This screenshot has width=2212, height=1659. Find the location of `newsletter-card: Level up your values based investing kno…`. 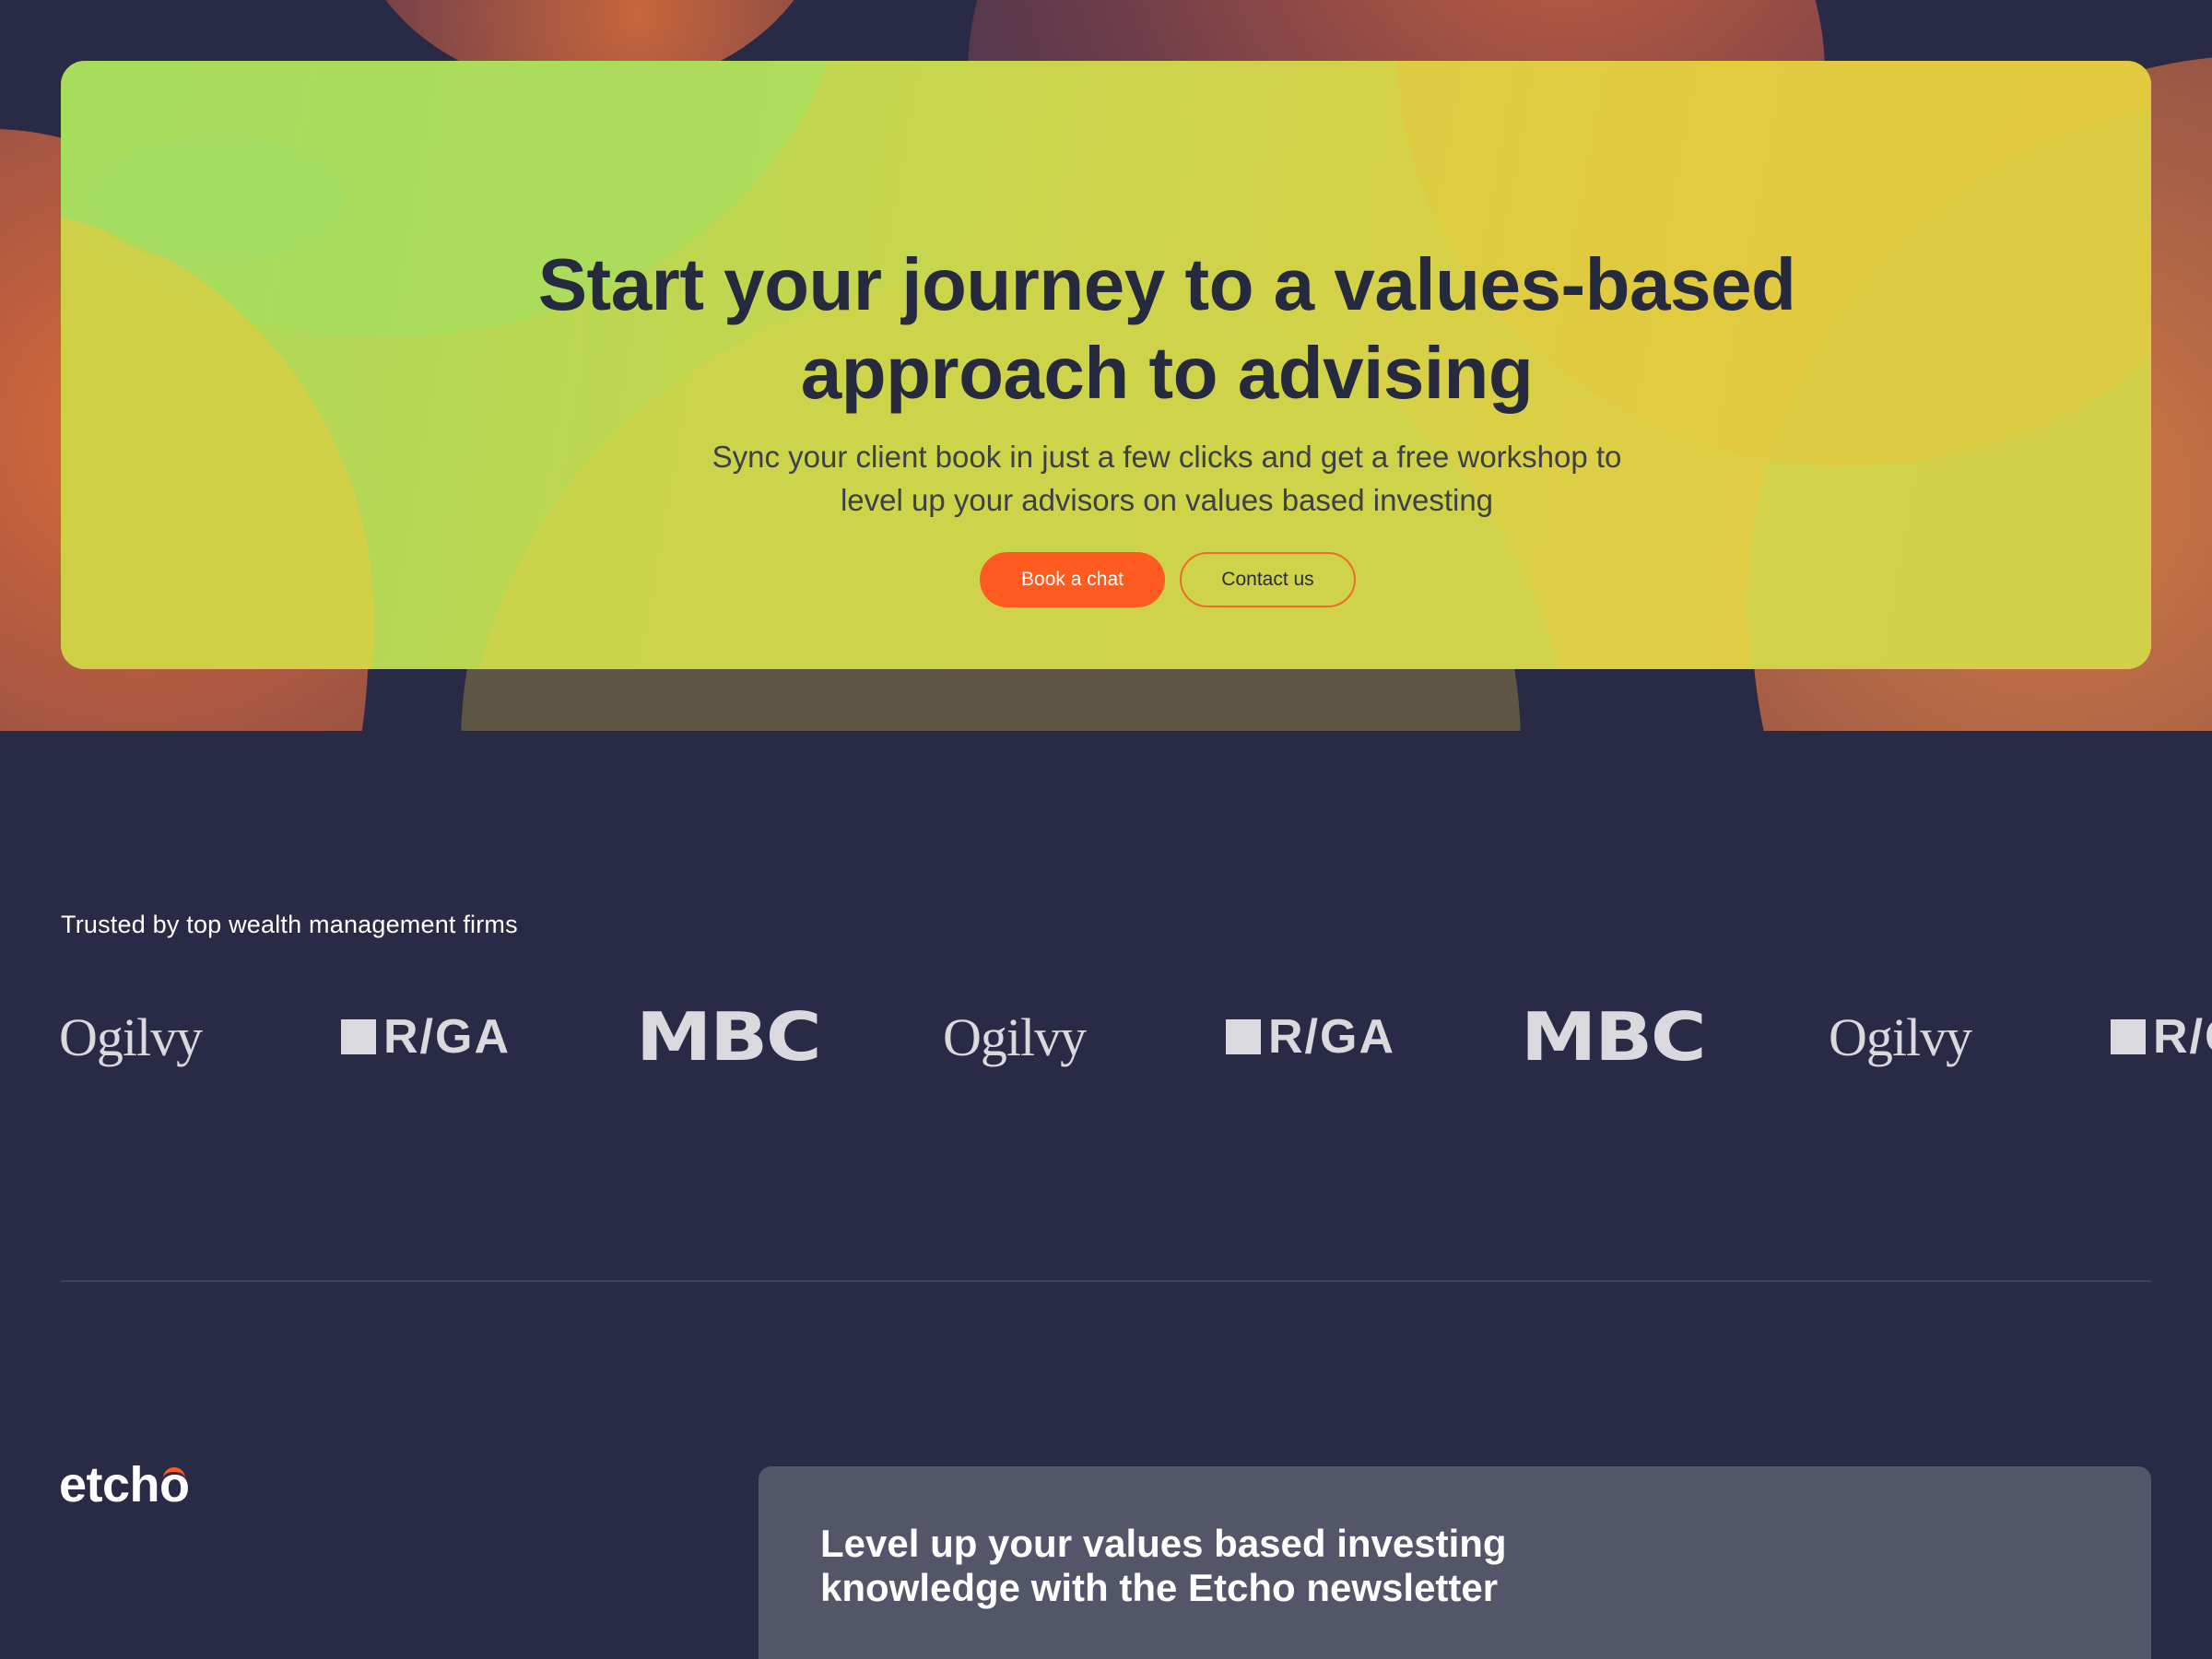

newsletter-card: Level up your values based investing kno… is located at coordinates (1455, 1562).